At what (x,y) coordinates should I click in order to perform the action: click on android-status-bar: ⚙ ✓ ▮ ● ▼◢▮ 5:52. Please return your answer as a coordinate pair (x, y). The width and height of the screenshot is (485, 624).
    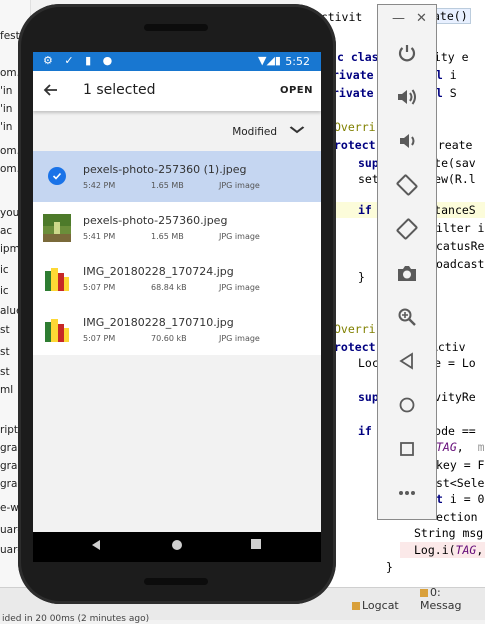
    Looking at the image, I should click on (177, 61).